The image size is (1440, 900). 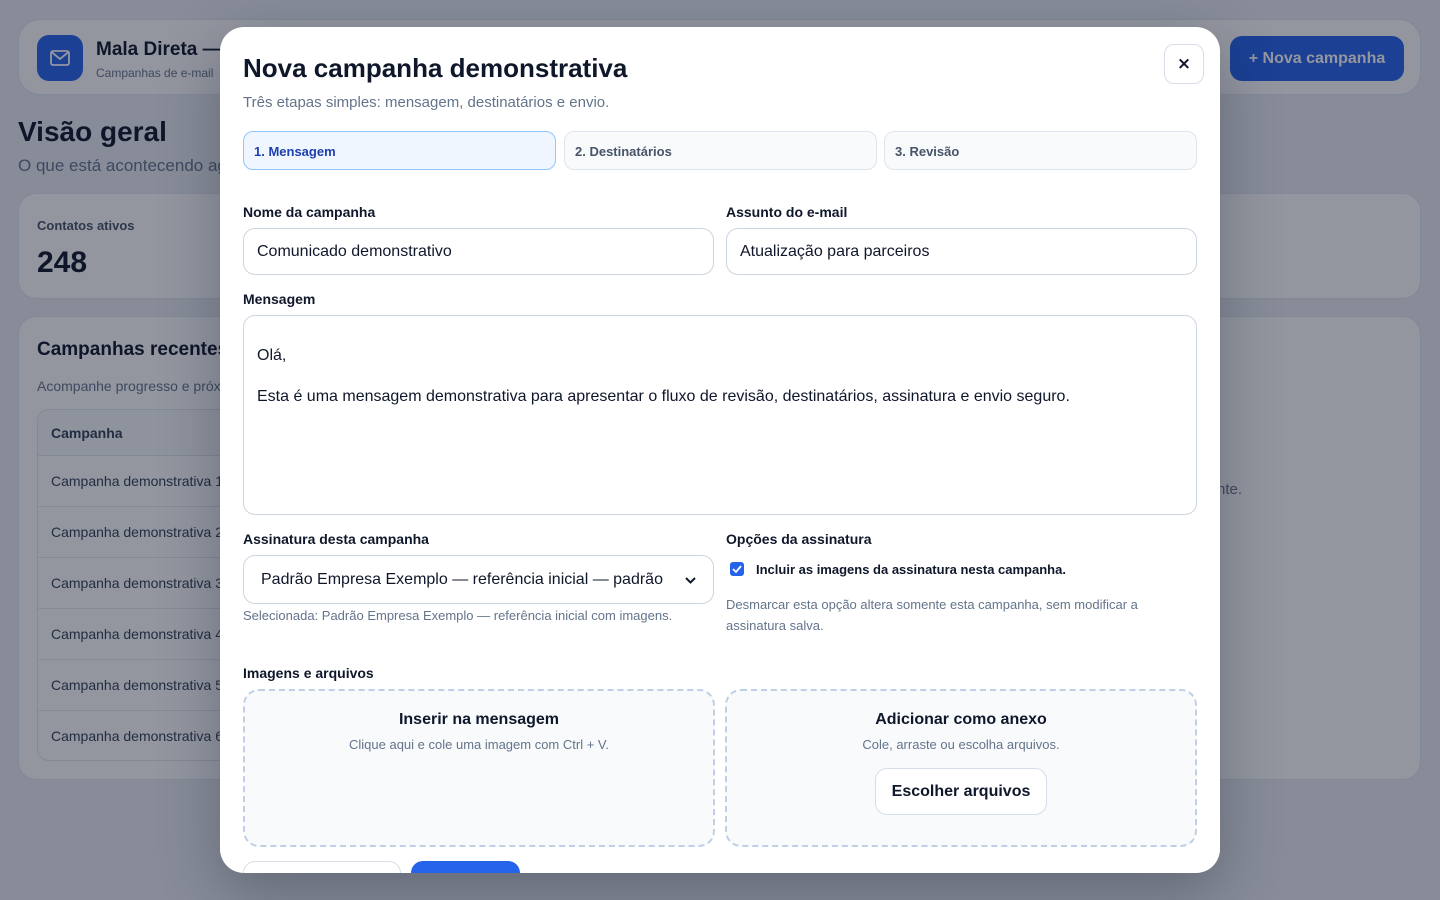 I want to click on include-images-checkbox, so click(x=737, y=569).